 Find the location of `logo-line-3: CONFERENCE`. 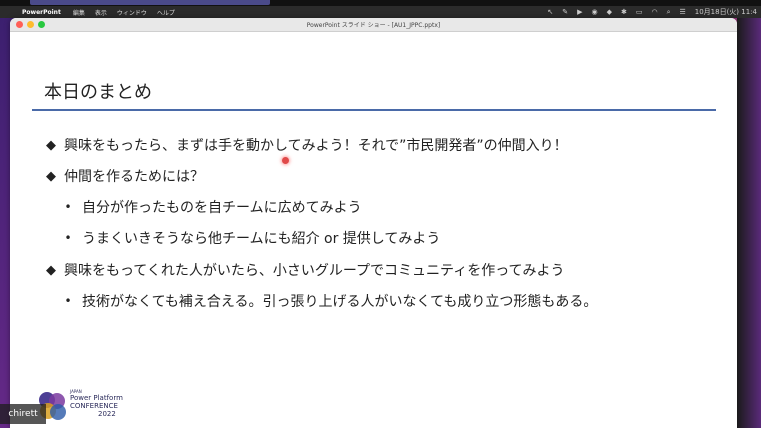

logo-line-3: CONFERENCE is located at coordinates (94, 406).